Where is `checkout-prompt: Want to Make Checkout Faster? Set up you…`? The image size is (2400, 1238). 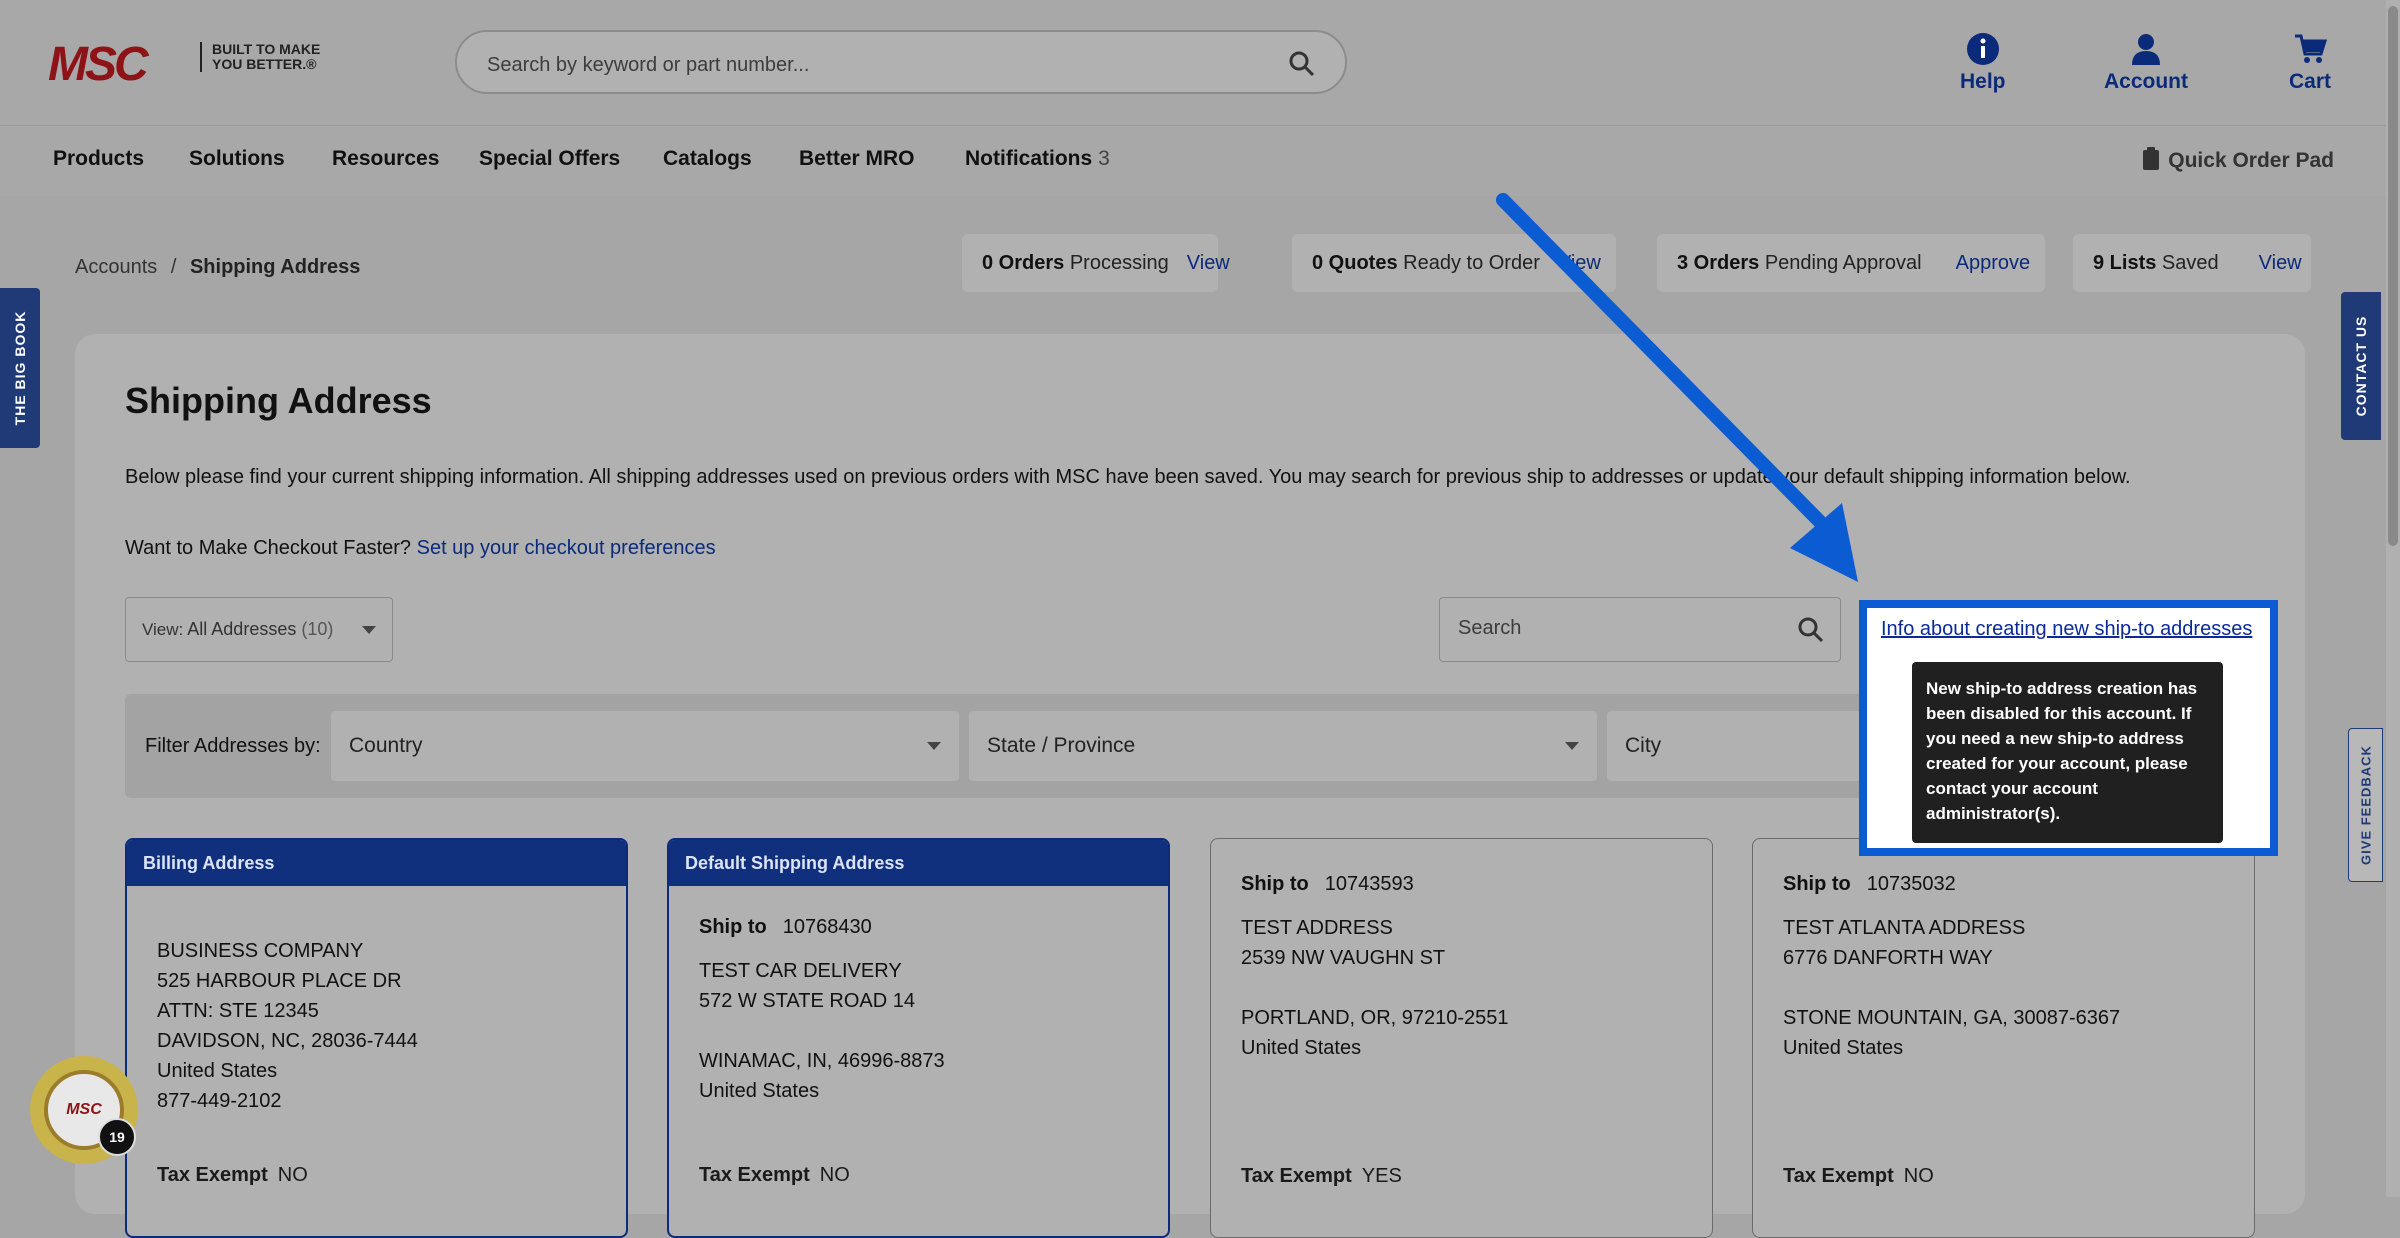 checkout-prompt: Want to Make Checkout Faster? Set up you… is located at coordinates (420, 548).